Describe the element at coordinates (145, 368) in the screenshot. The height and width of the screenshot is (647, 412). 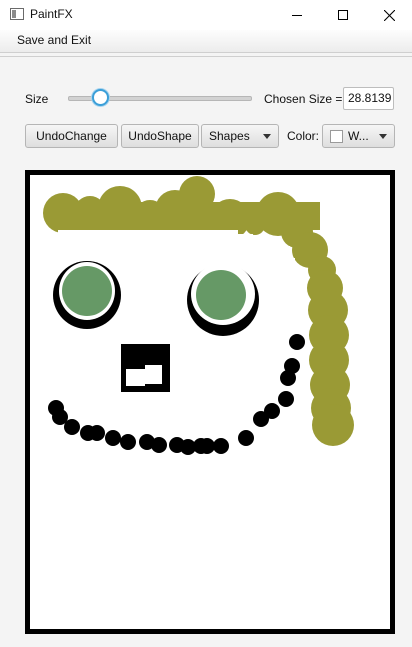
I see `nose-shape` at that location.